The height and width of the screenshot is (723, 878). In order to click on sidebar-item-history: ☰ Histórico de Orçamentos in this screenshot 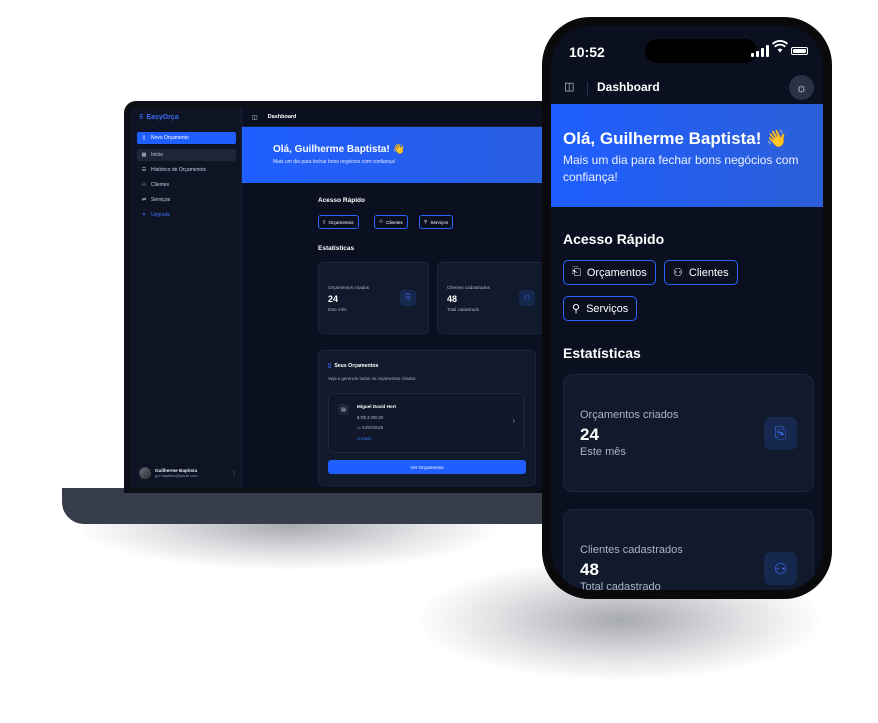, I will do `click(186, 170)`.